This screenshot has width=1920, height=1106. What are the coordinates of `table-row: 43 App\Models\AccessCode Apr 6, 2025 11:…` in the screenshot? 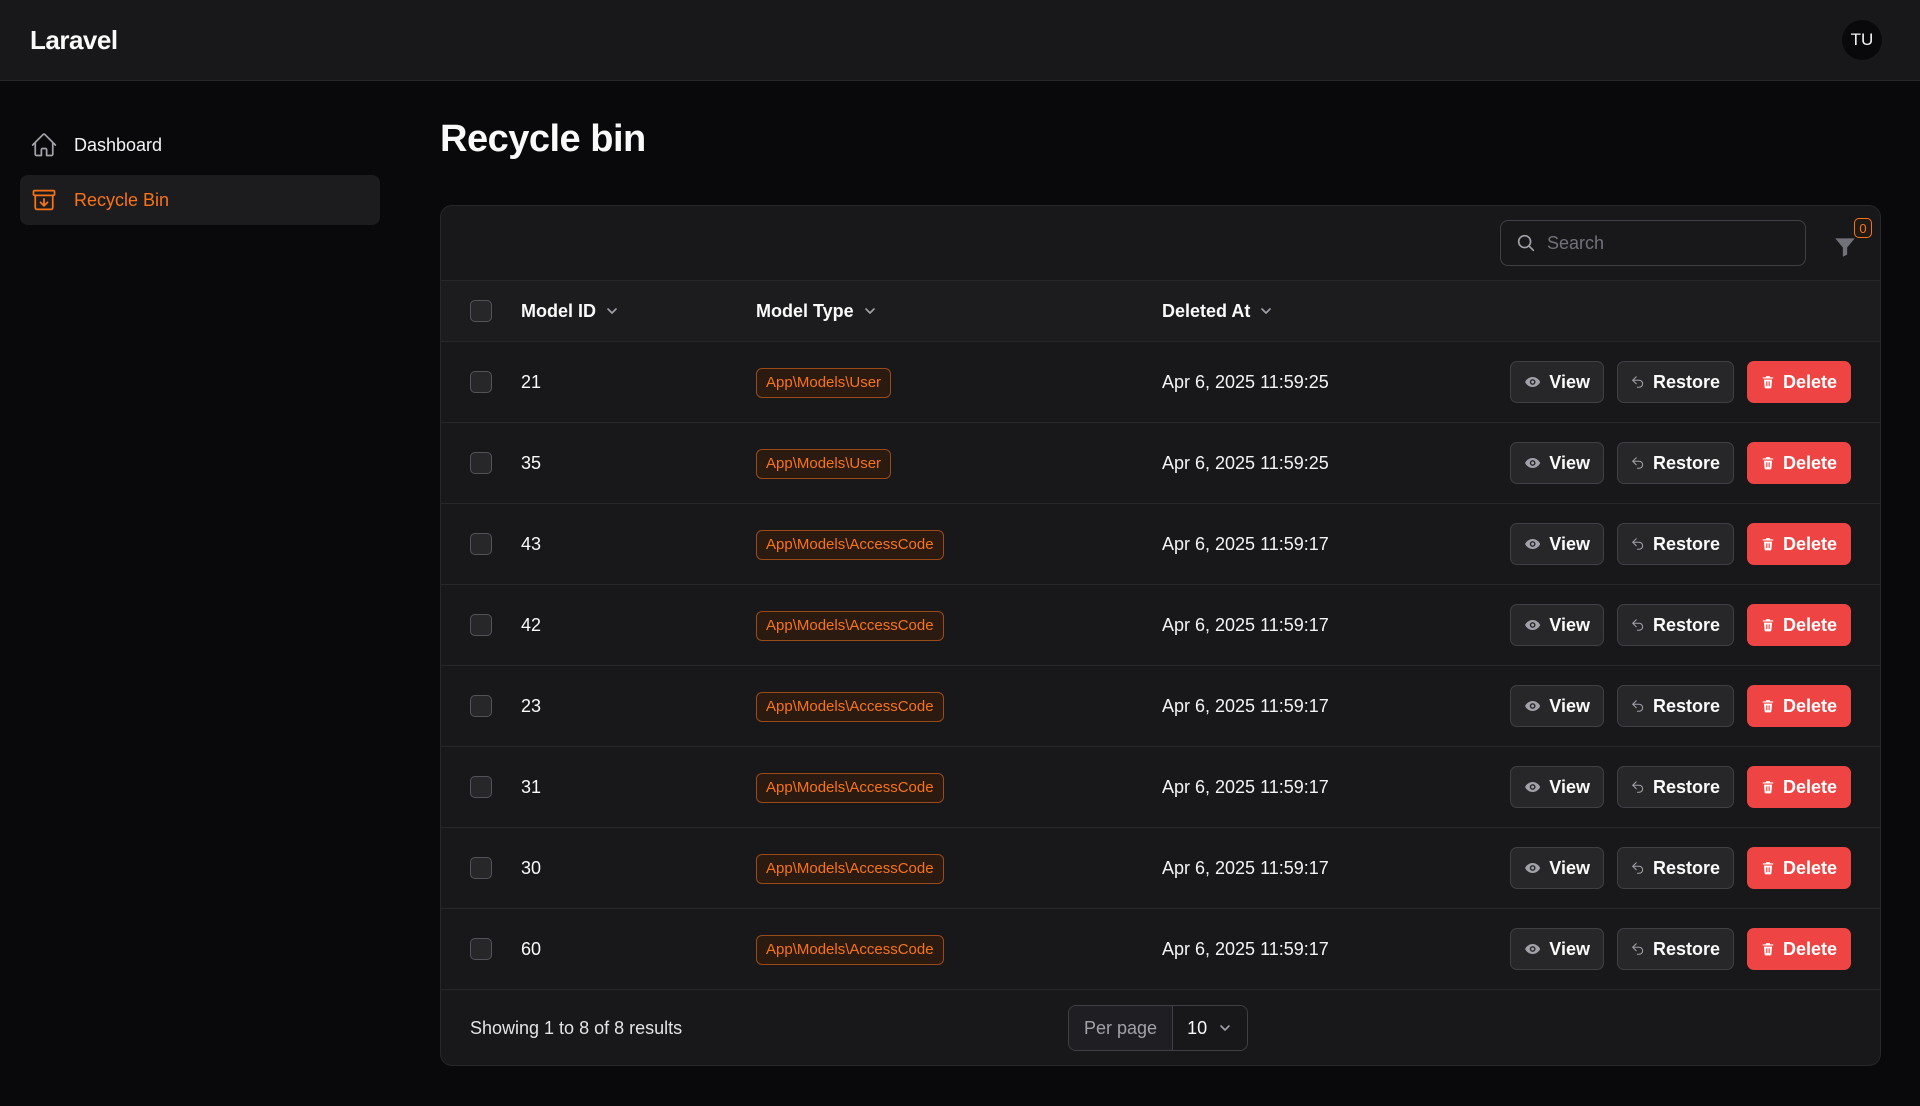 It's located at (1160, 544).